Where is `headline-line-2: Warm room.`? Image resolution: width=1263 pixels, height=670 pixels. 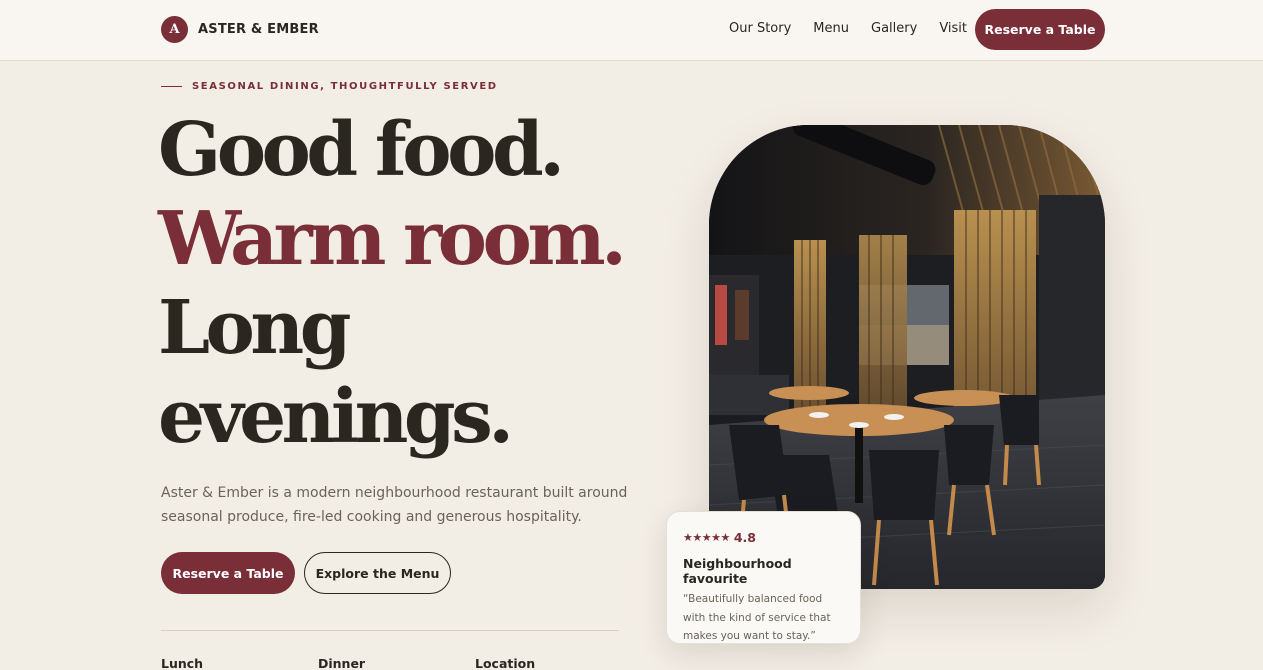
headline-line-2: Warm room. is located at coordinates (392, 239).